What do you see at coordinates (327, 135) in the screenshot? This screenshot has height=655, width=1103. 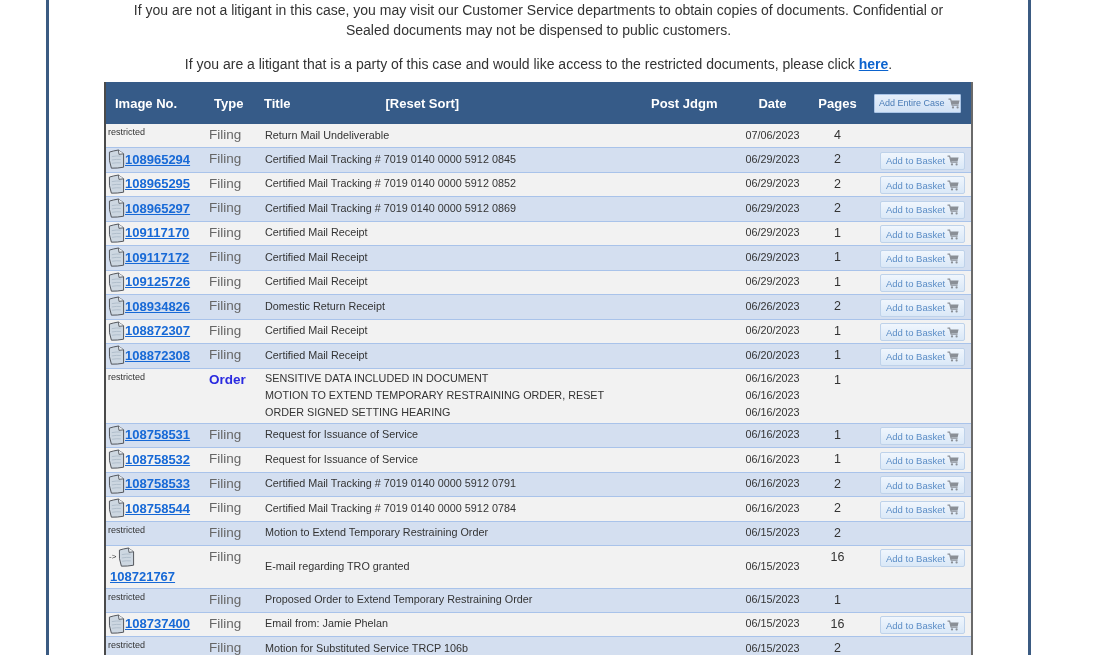 I see `document-title: Return Mail Undeliverable` at bounding box center [327, 135].